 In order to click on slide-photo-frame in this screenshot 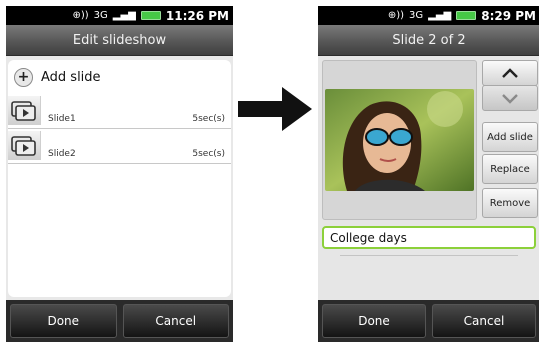, I will do `click(399, 140)`.